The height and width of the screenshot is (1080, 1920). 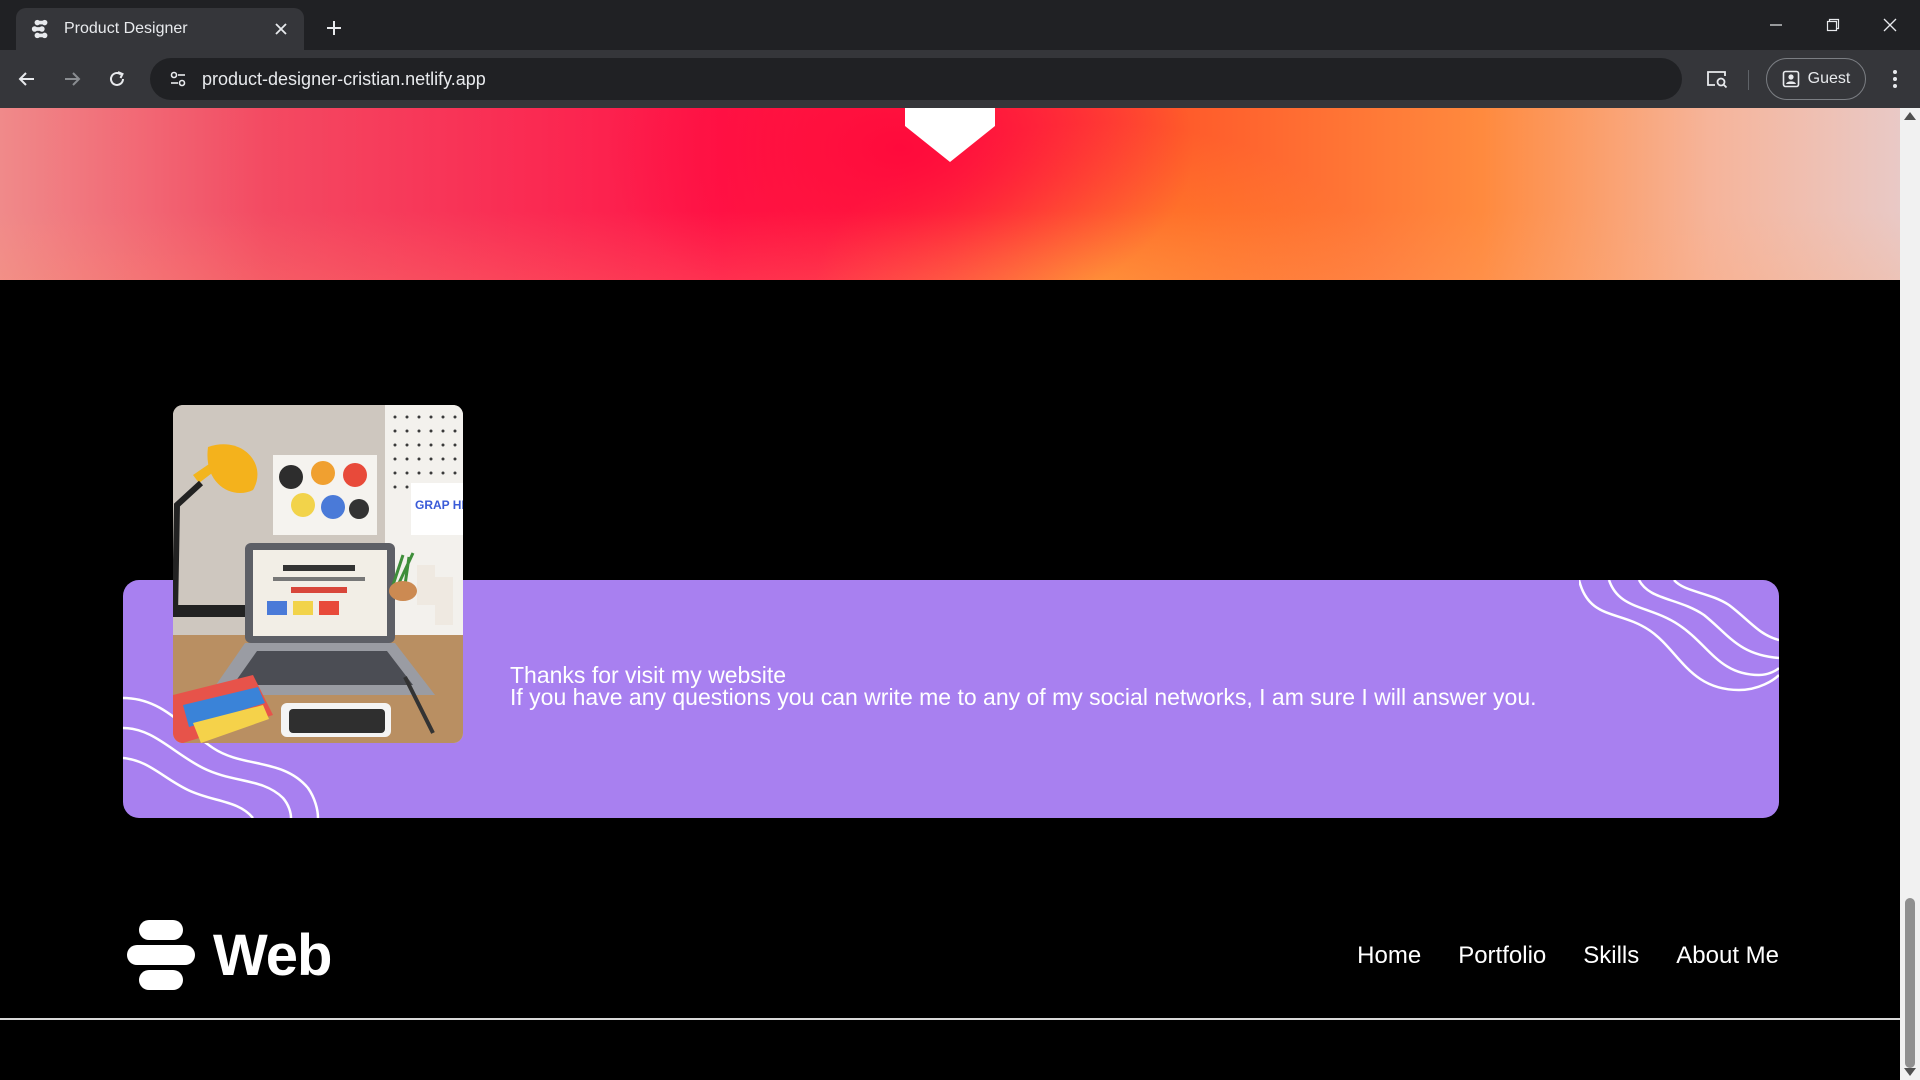 I want to click on plus-icon, so click(x=334, y=28).